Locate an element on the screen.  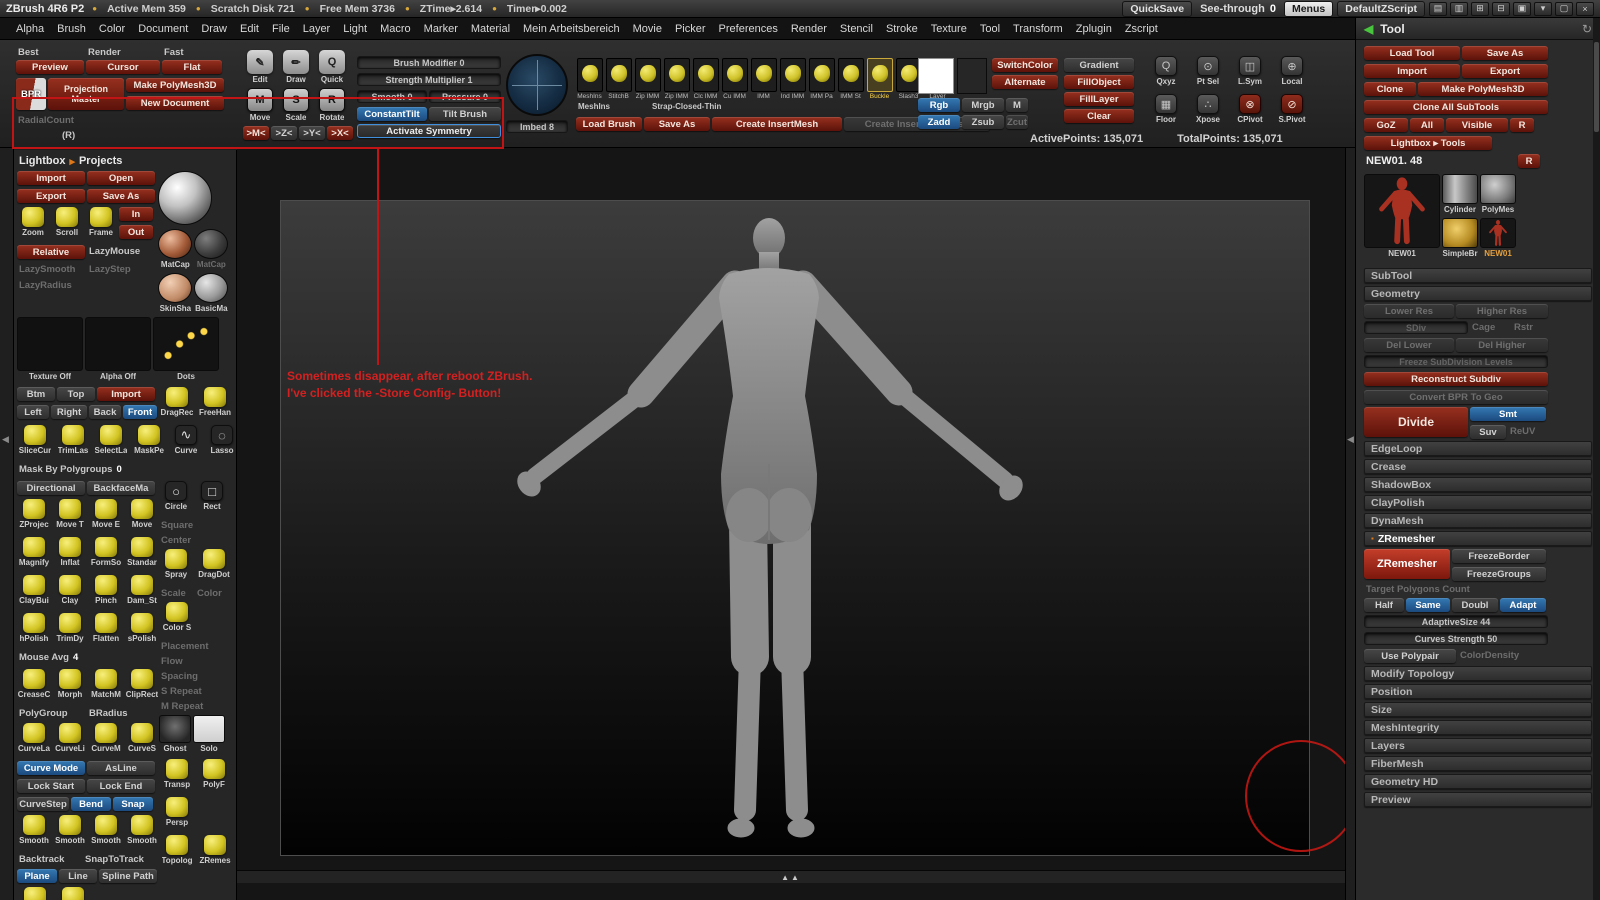
hpolish-tool: hPolish is located at coordinates (34, 628).